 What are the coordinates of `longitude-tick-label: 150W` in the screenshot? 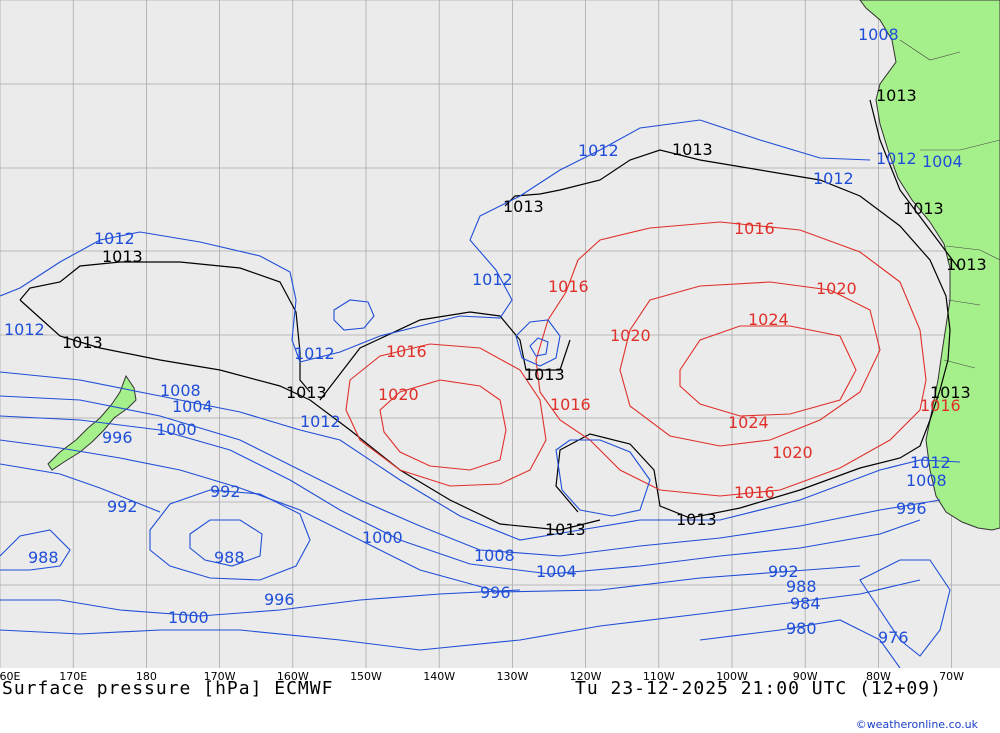 It's located at (366, 676).